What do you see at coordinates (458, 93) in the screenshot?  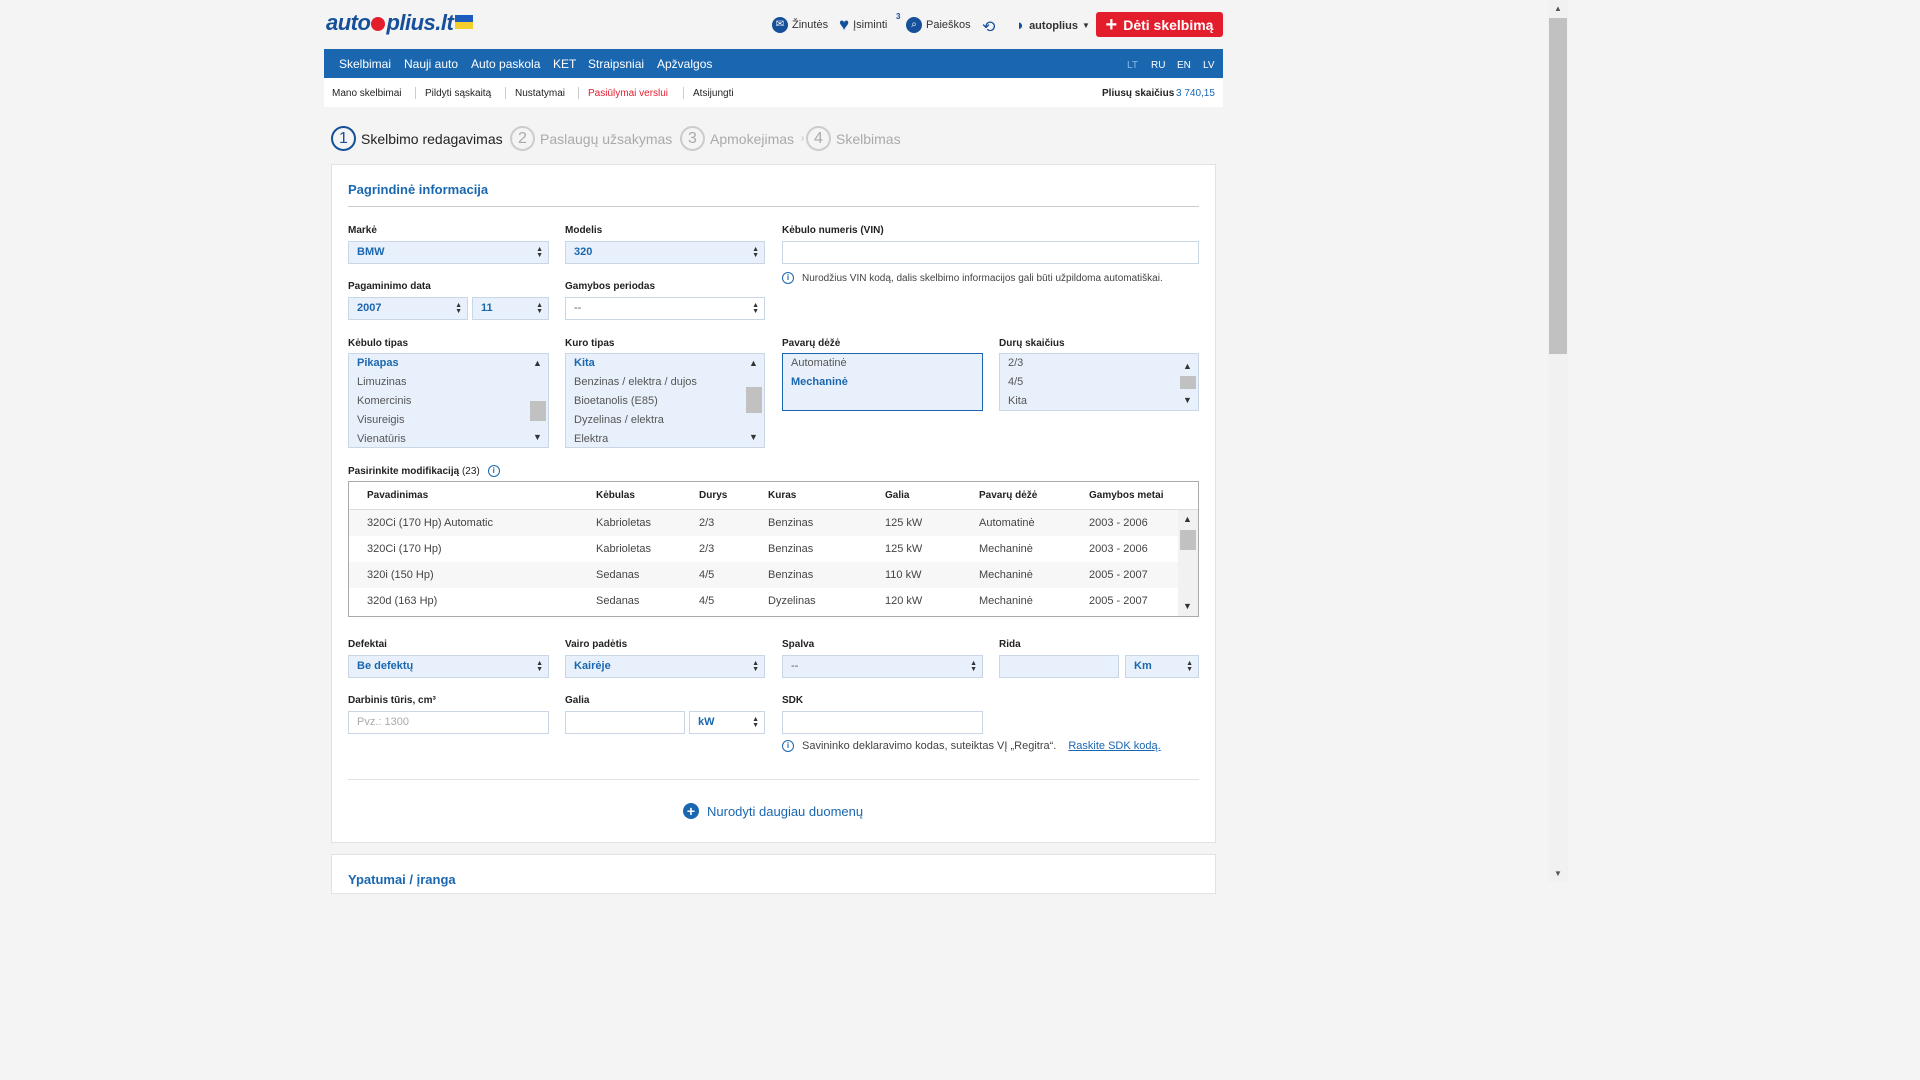 I see `subnav-top-up: Pildyti sąskaitą` at bounding box center [458, 93].